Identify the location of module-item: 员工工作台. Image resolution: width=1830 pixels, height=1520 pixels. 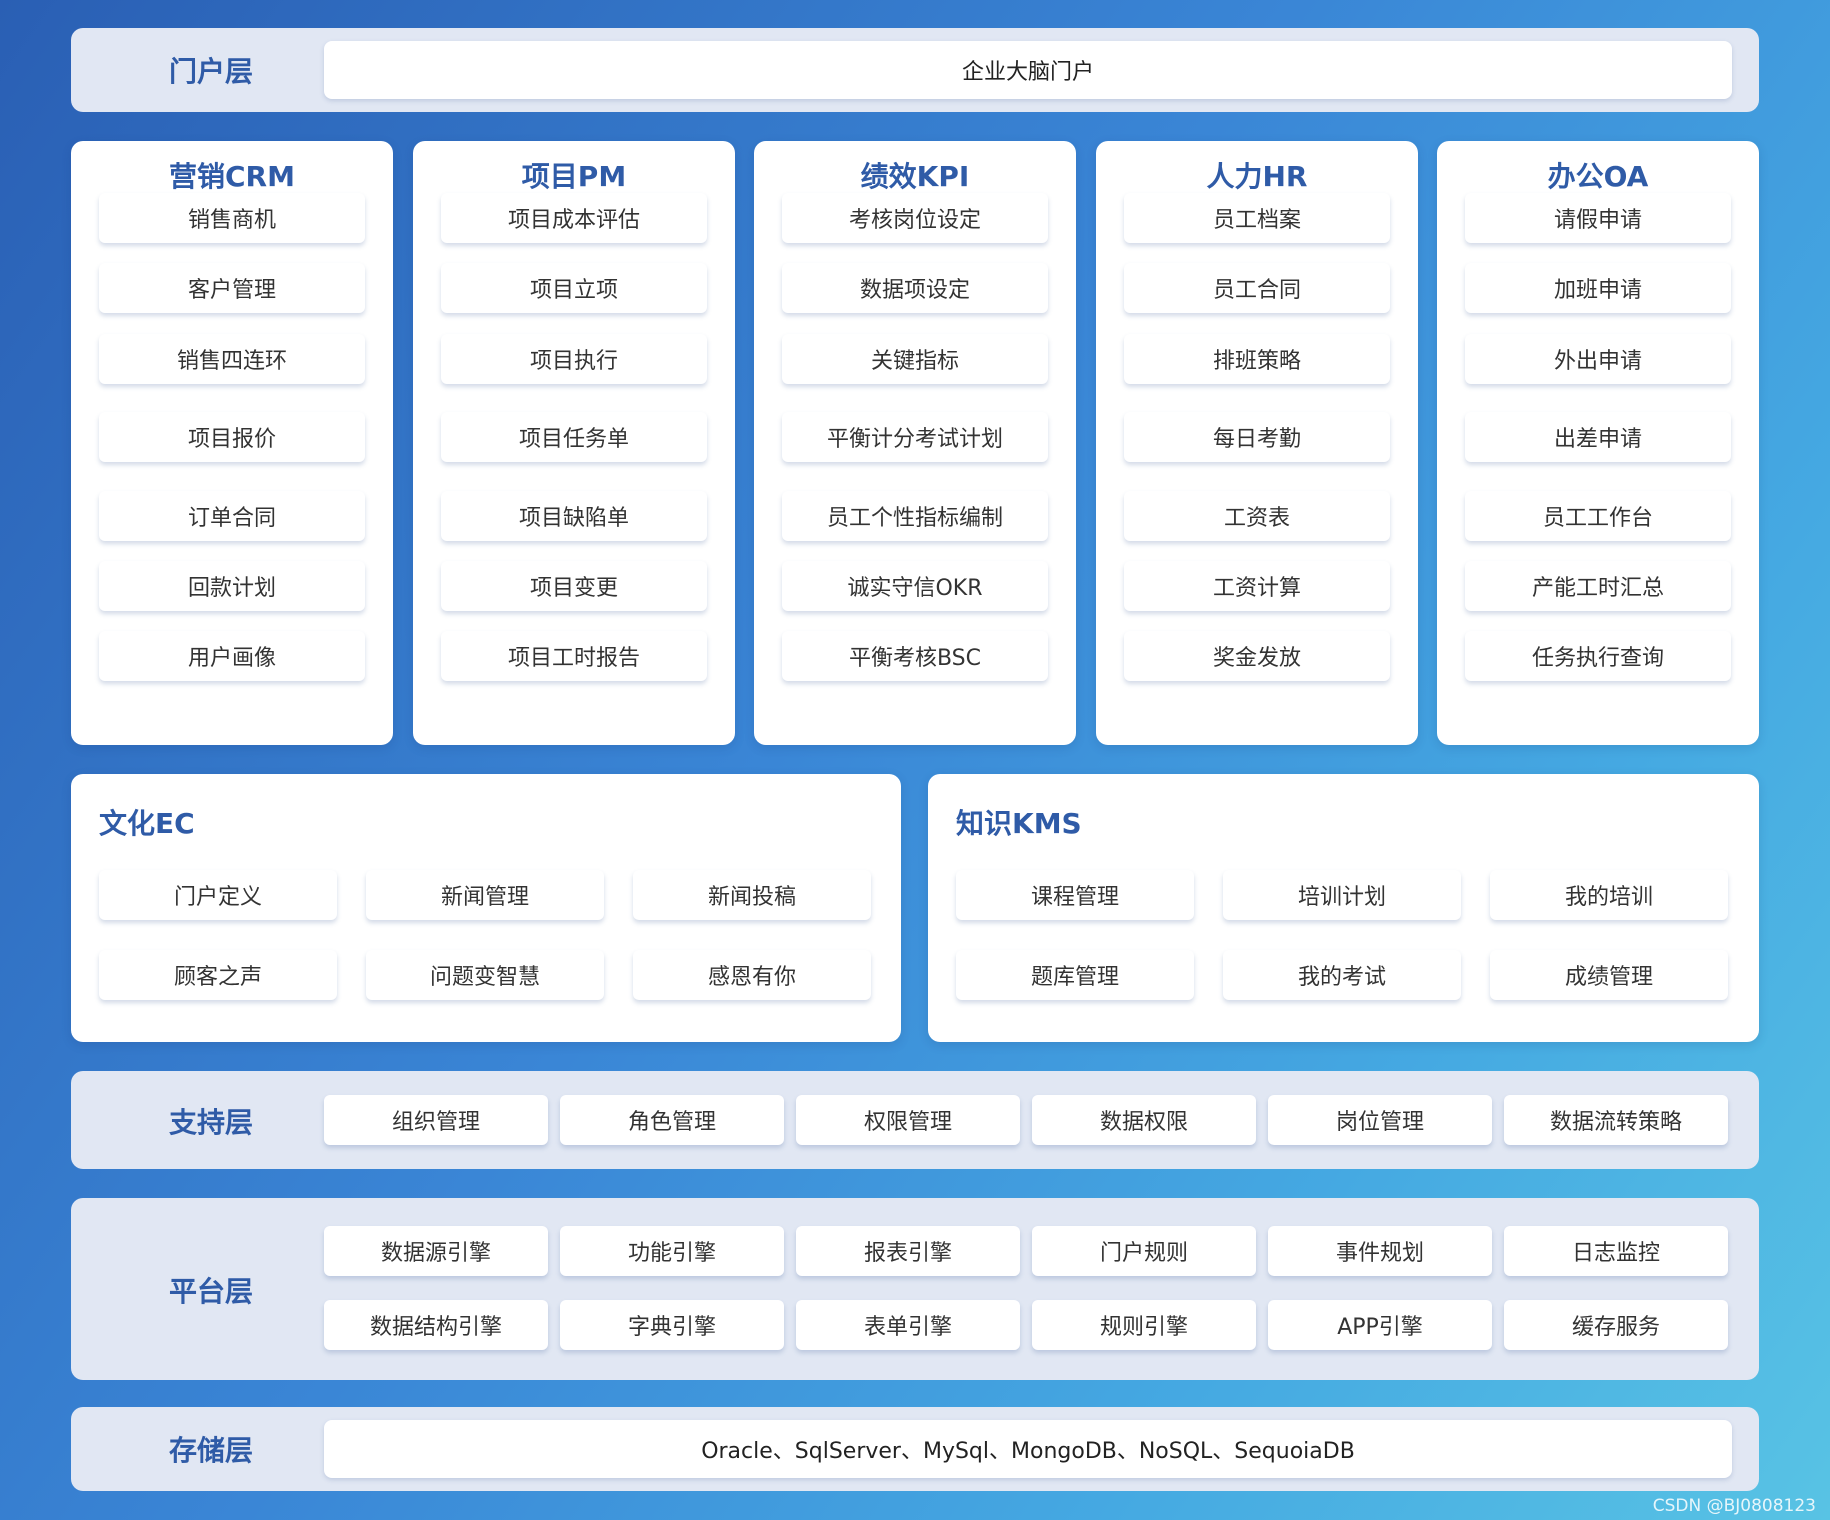
(1598, 516).